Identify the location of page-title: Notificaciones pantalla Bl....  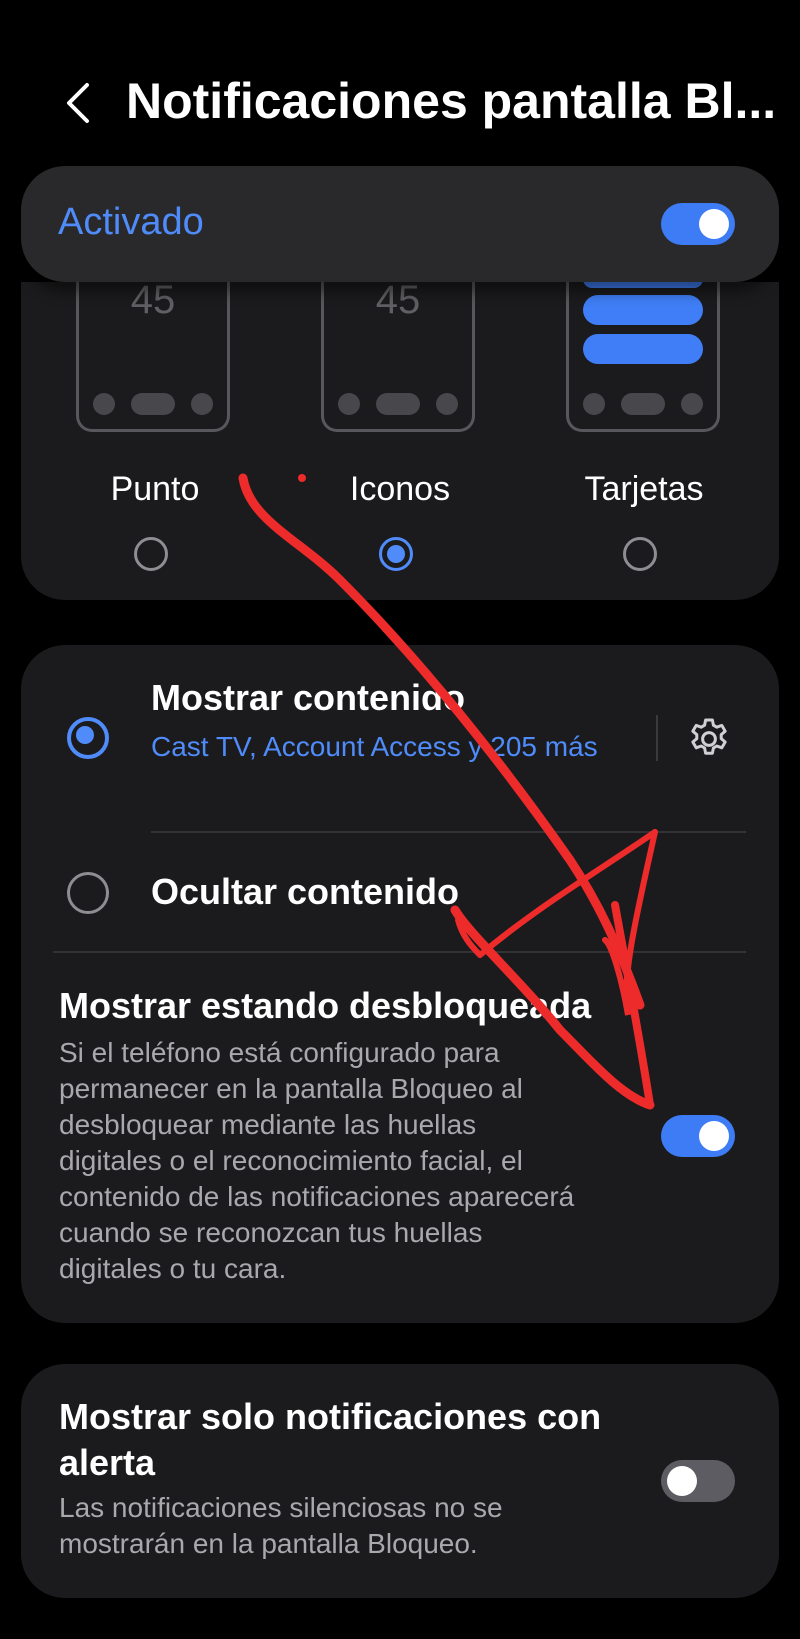
(451, 101).